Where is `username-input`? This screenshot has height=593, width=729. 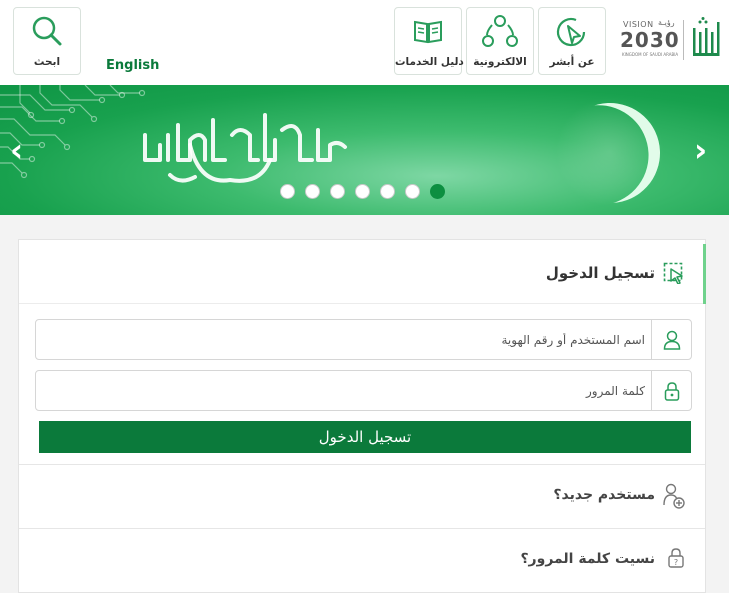
username-input is located at coordinates (345, 339).